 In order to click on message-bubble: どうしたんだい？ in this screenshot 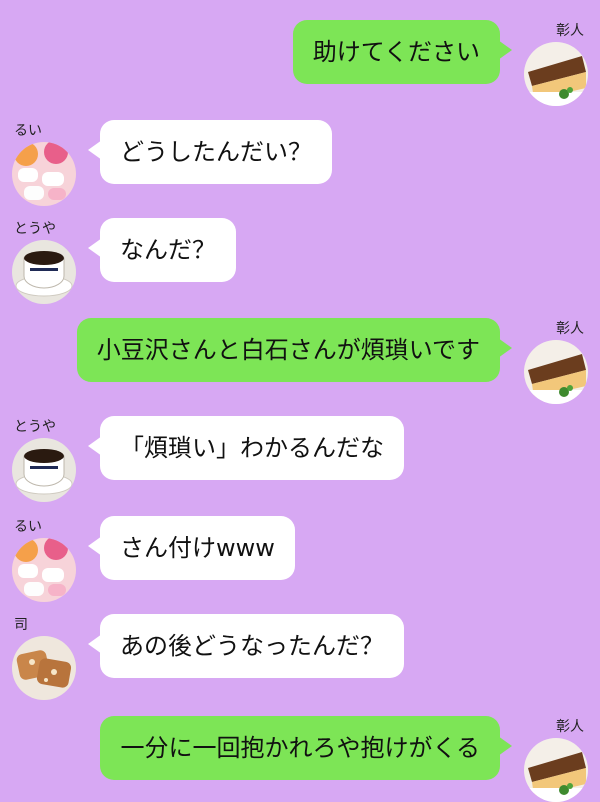, I will do `click(210, 152)`.